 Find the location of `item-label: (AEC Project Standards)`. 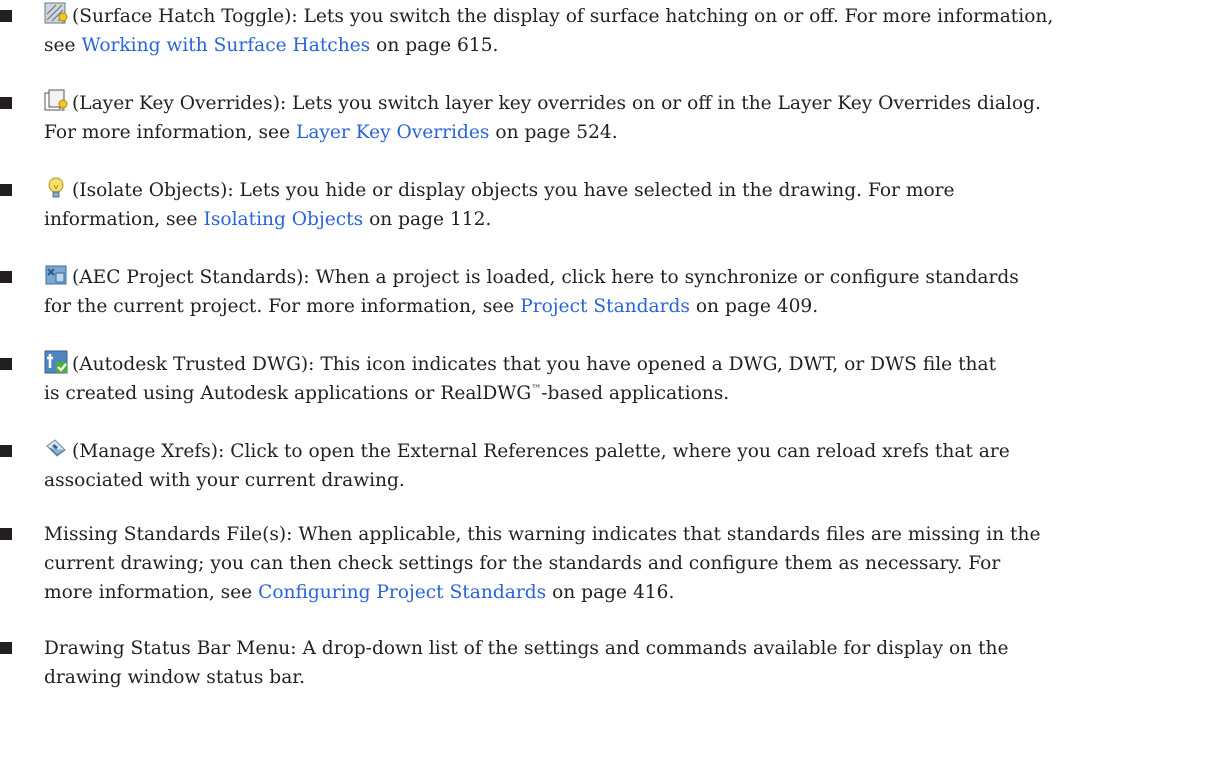

item-label: (AEC Project Standards) is located at coordinates (188, 277).